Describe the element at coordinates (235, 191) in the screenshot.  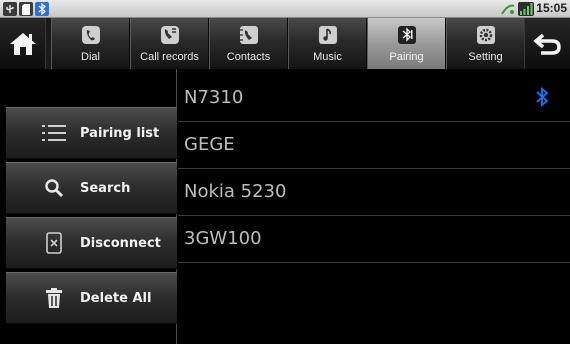
I see `device-name: Nokia 5230` at that location.